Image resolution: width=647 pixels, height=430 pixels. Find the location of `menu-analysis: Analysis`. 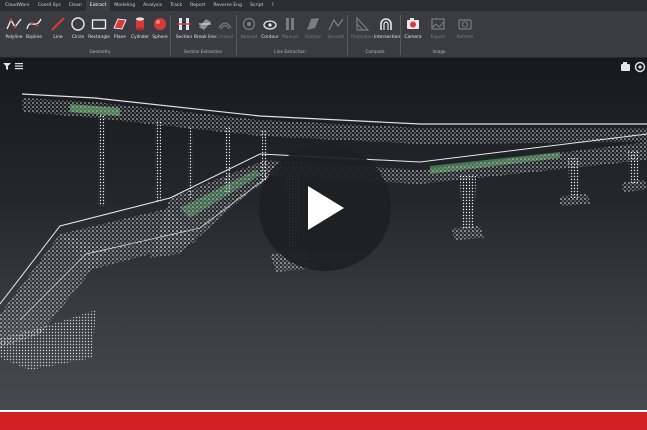

menu-analysis: Analysis is located at coordinates (152, 5).